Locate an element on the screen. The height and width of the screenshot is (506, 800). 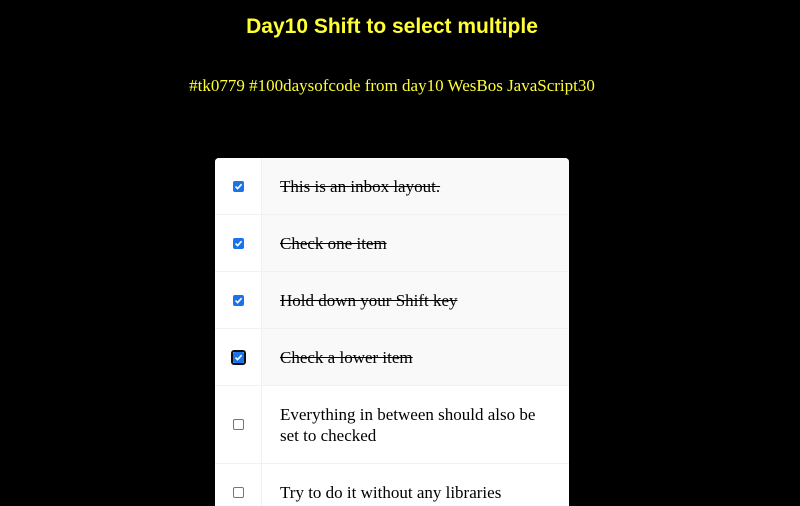
checkbox-focus-ring is located at coordinates (238, 357).